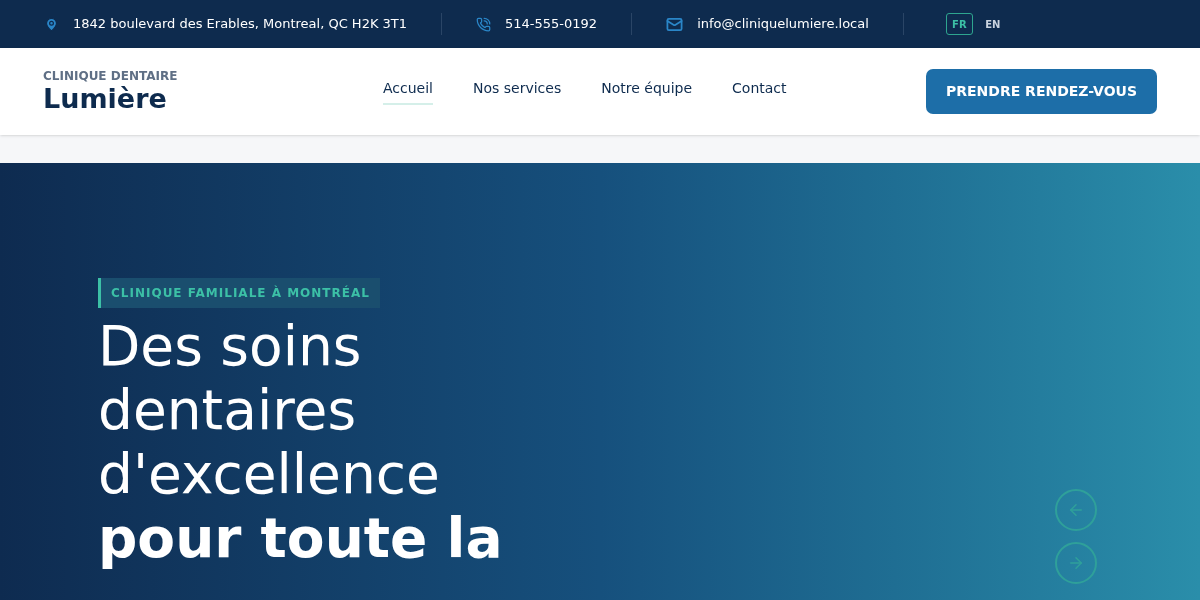  What do you see at coordinates (1041, 91) in the screenshot?
I see `appointment-button: PRENDRE RENDEZ-VOUS` at bounding box center [1041, 91].